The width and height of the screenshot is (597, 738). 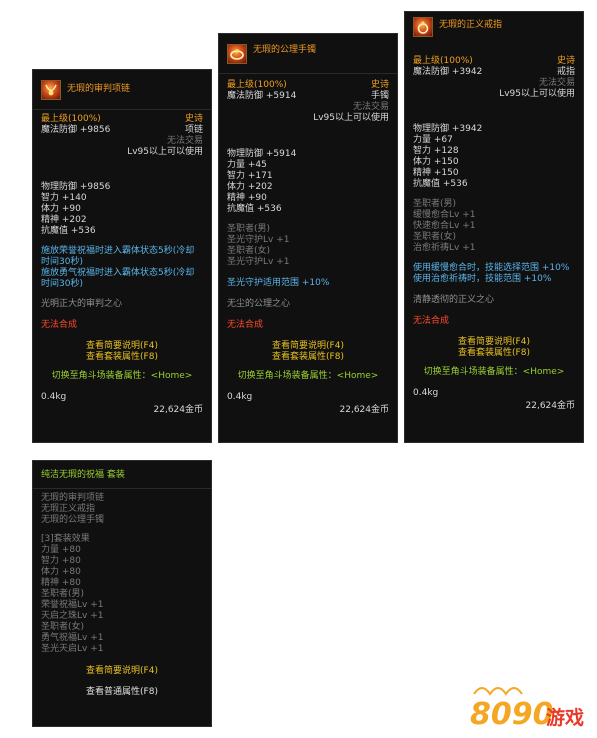 I want to click on flavor-text: 无尘的公理之心, so click(x=259, y=304).